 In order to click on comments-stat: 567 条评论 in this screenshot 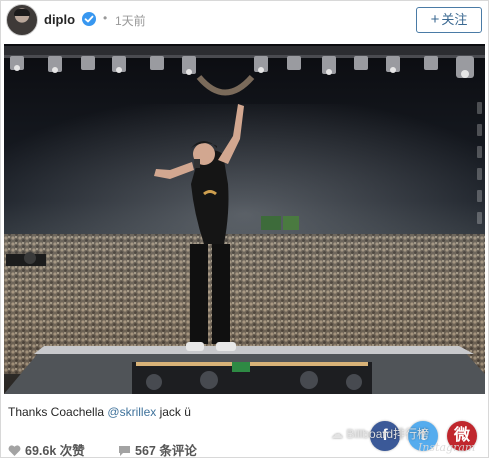, I will do `click(157, 450)`.